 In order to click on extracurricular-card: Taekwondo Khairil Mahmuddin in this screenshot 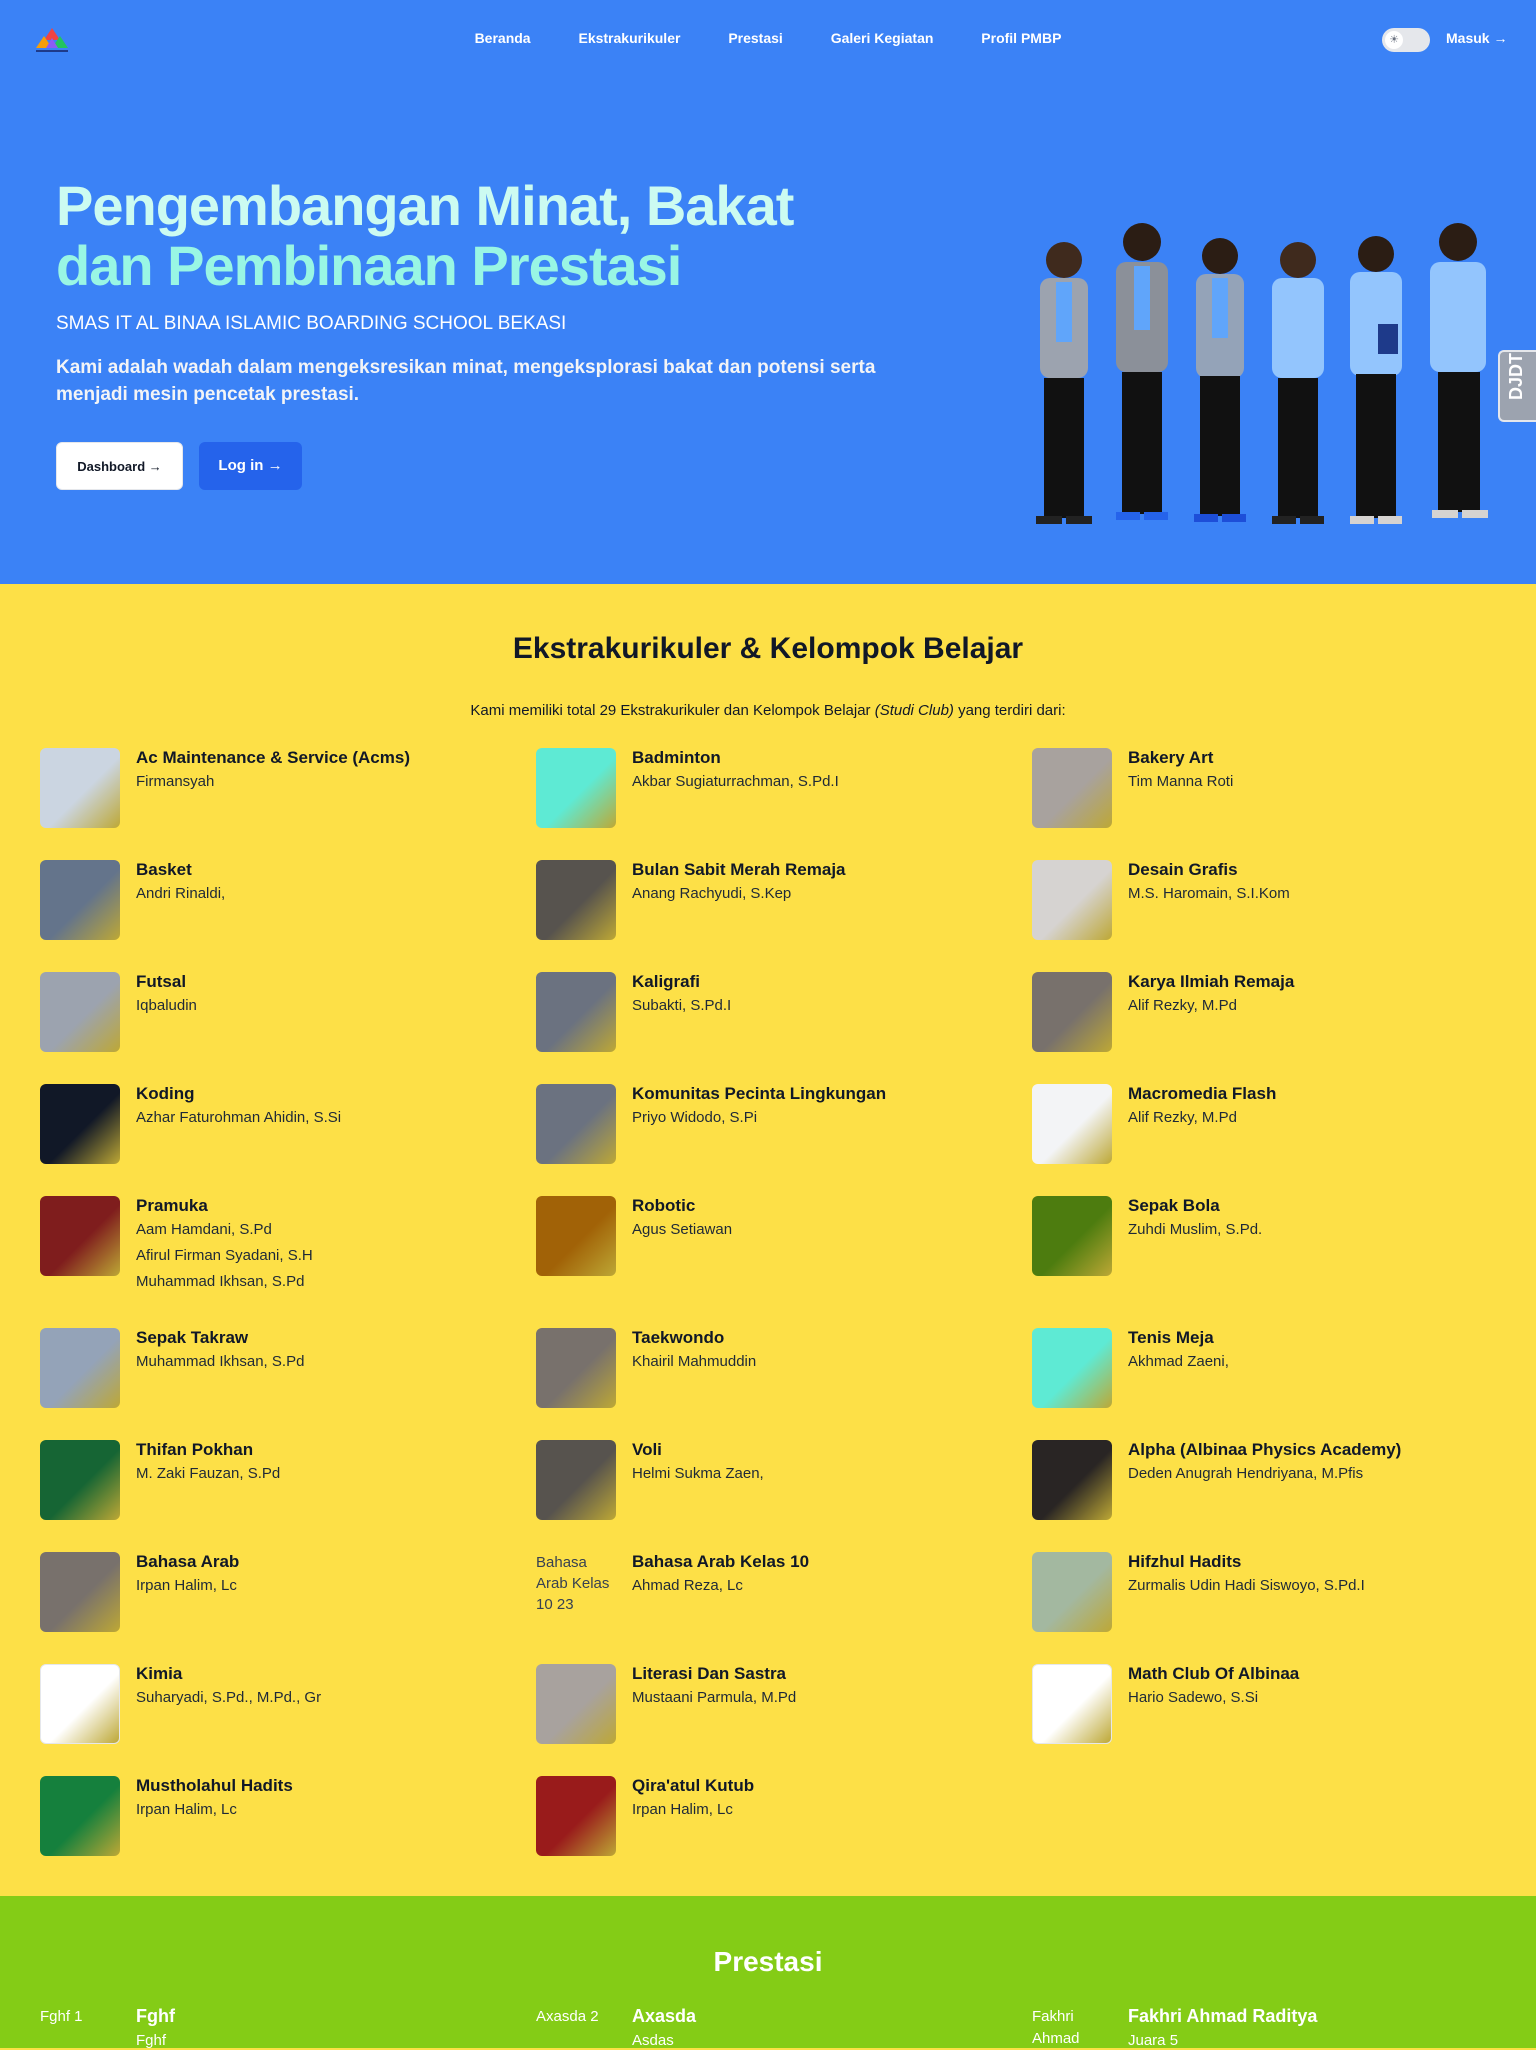, I will do `click(776, 1373)`.